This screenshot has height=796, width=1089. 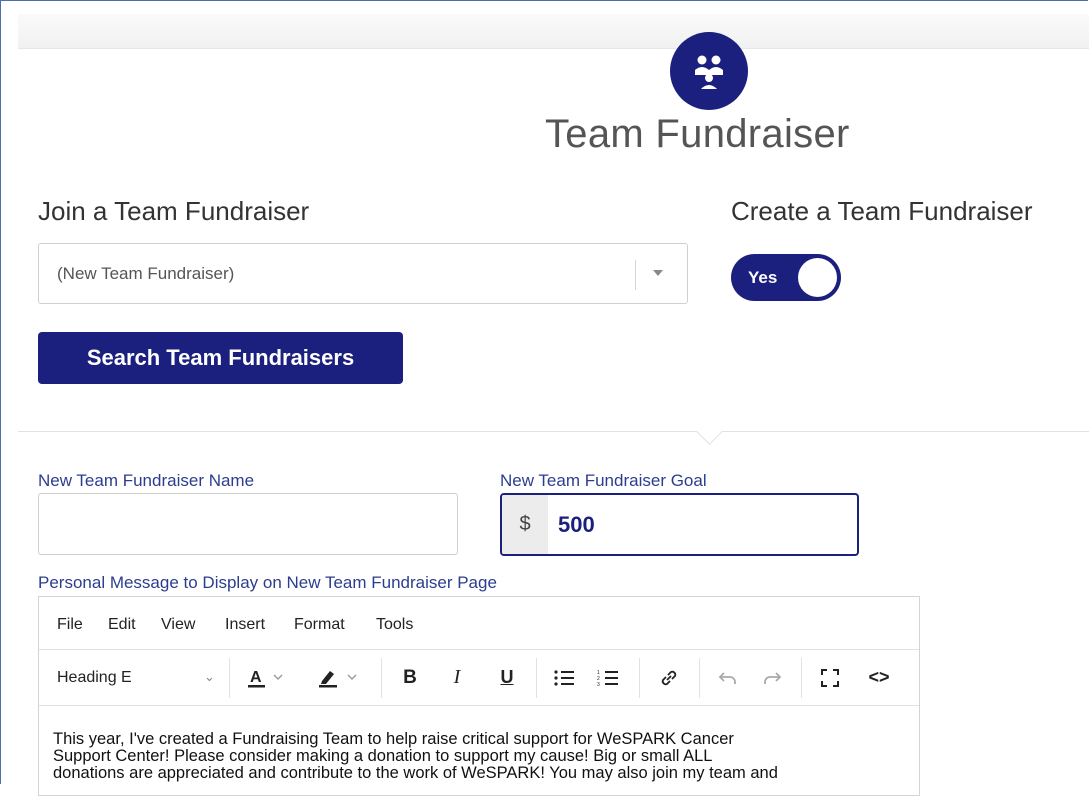 What do you see at coordinates (728, 677) in the screenshot?
I see `undo-icon` at bounding box center [728, 677].